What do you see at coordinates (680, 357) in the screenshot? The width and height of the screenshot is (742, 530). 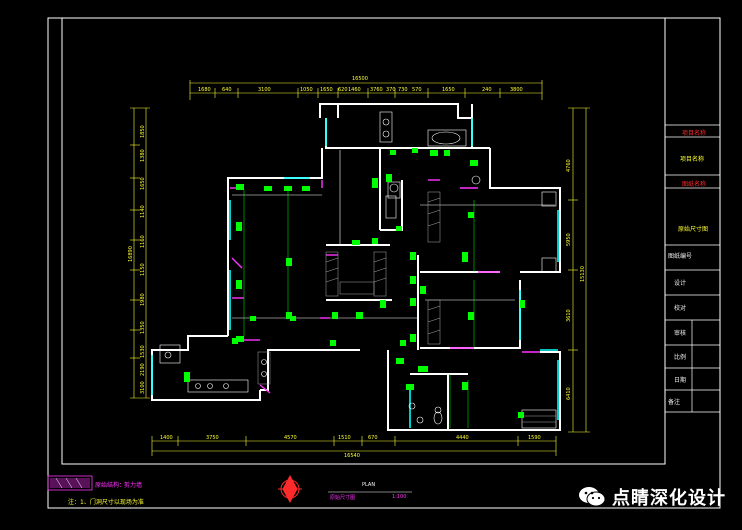 I see `title-block-scale-label: 比例` at bounding box center [680, 357].